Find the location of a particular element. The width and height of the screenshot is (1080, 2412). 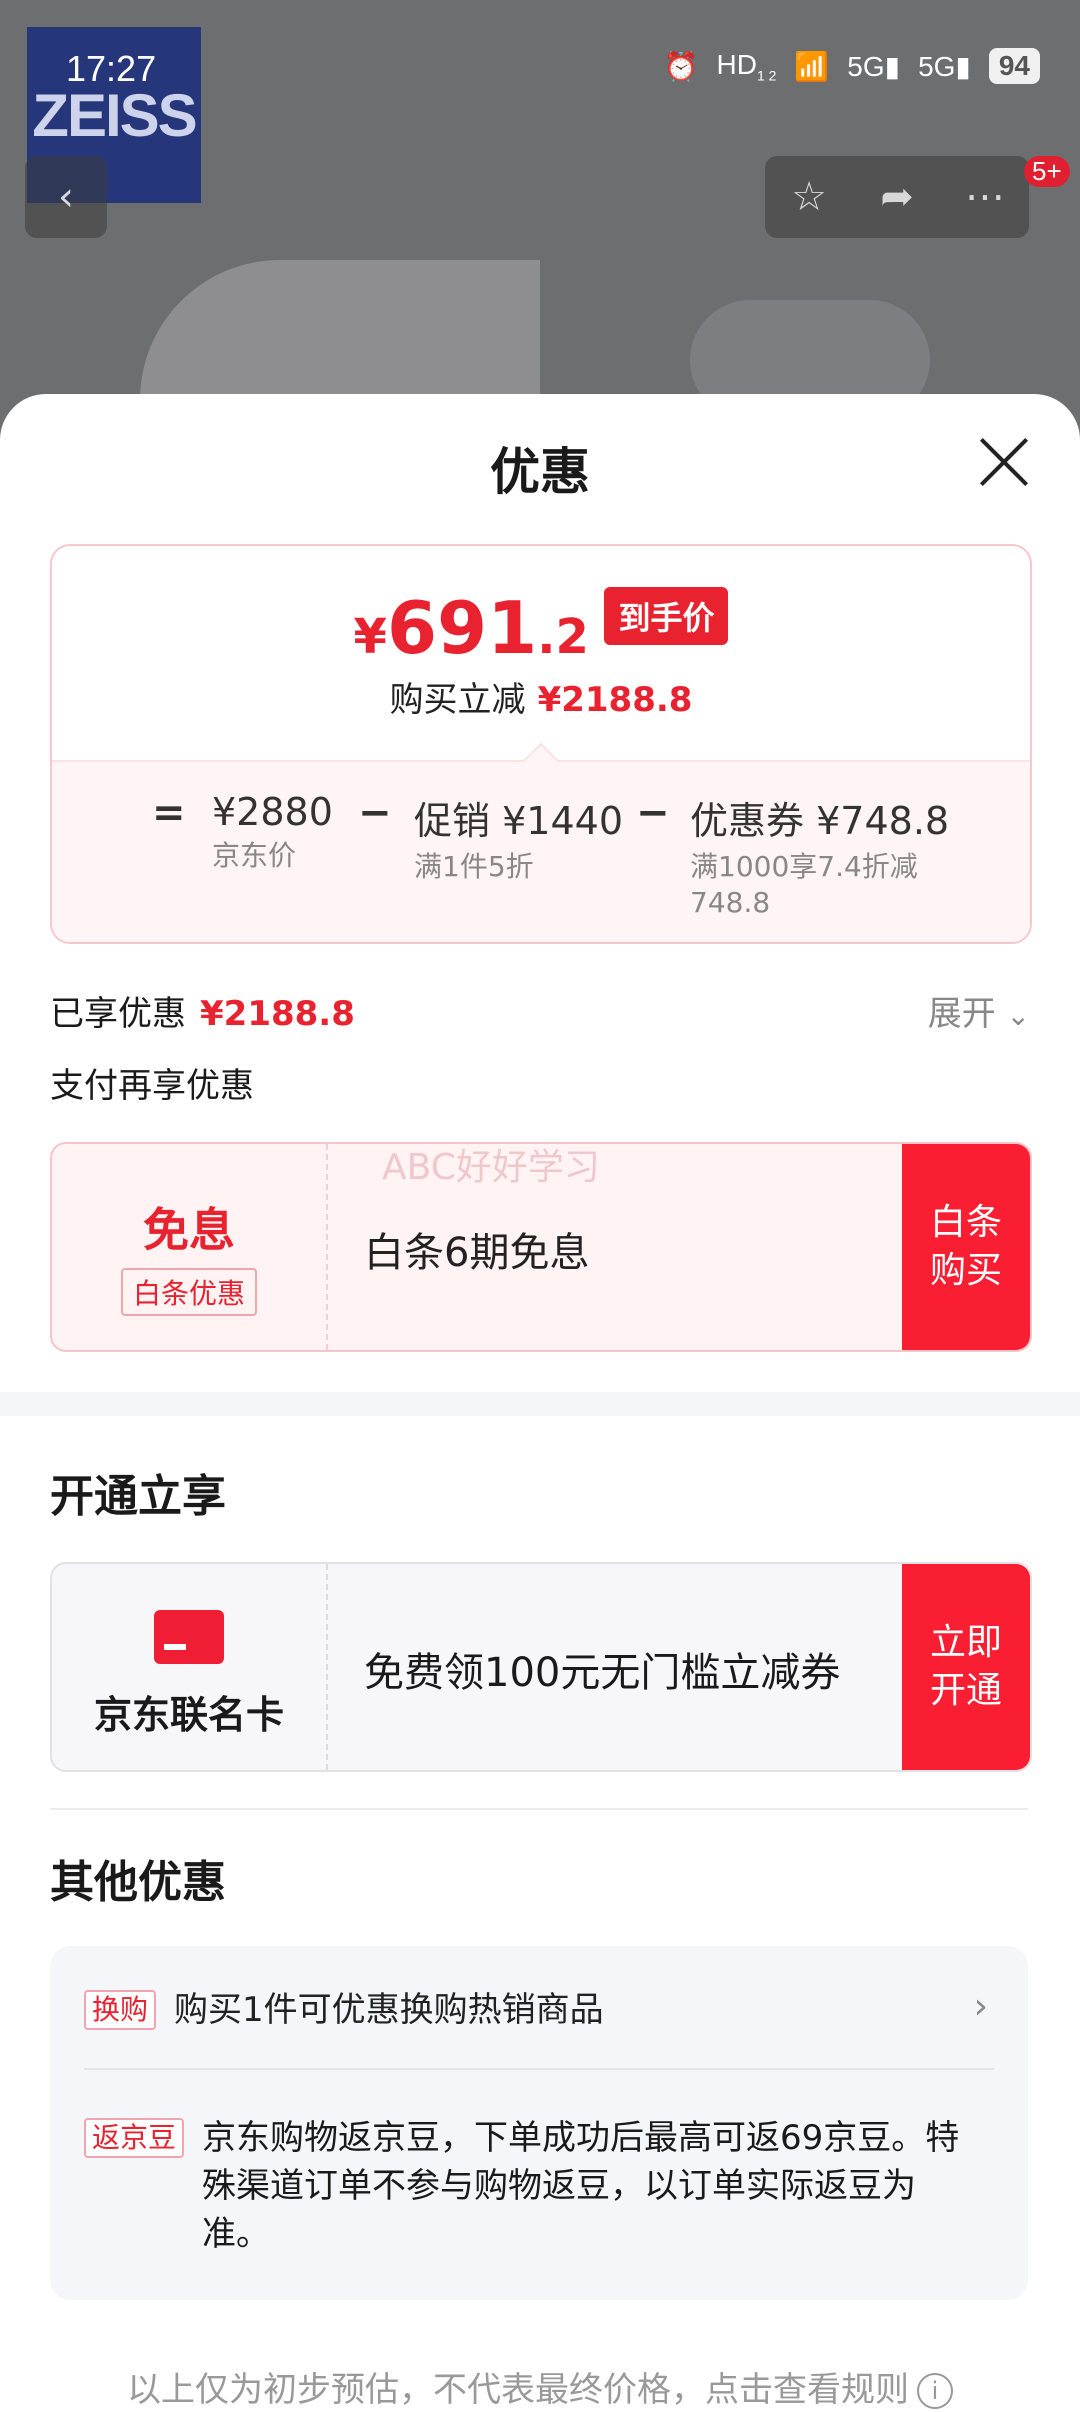

interest-free-label: 免息 is located at coordinates (189, 1230).